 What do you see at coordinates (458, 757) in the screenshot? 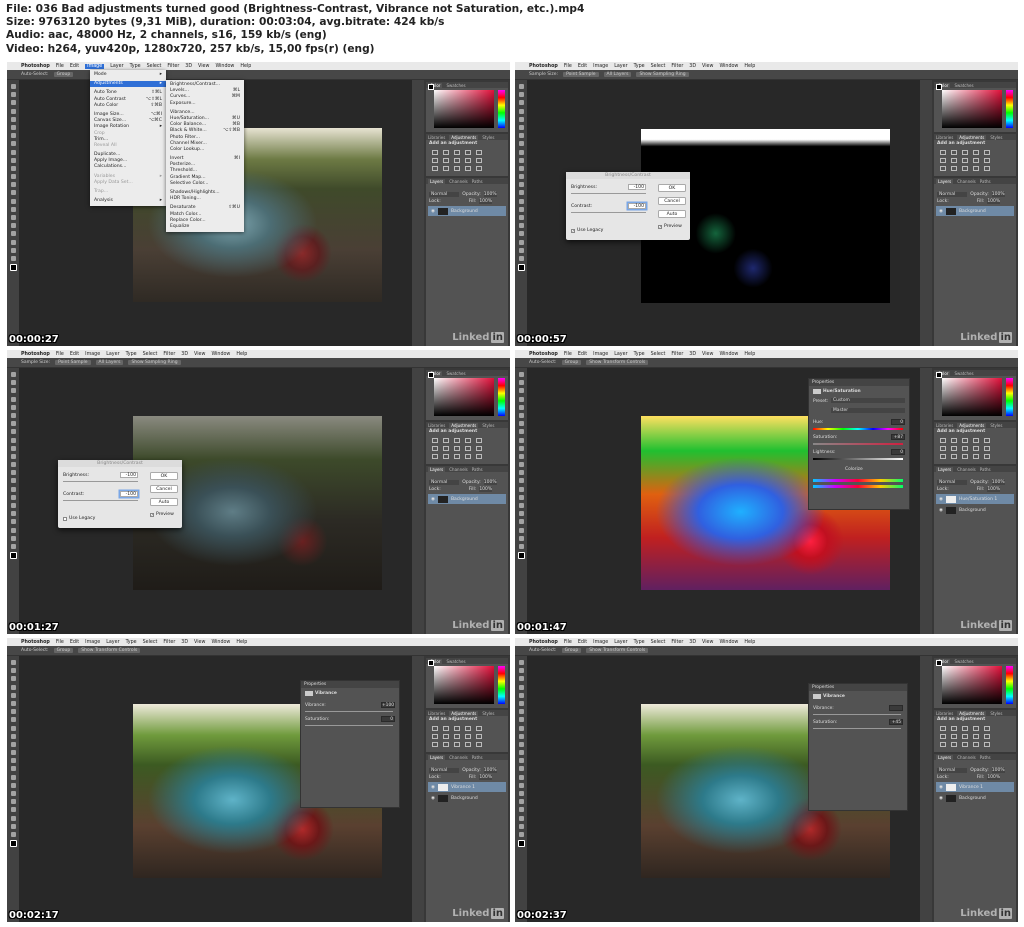
I see `tab-channels: Channels` at bounding box center [458, 757].